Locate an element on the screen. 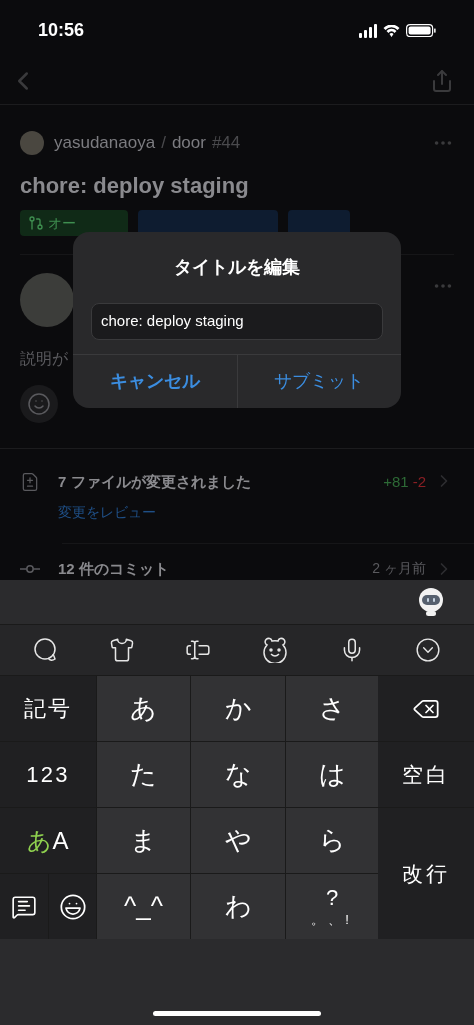 The width and height of the screenshot is (474, 1025). repo-owner: yasudanaoya is located at coordinates (105, 143).